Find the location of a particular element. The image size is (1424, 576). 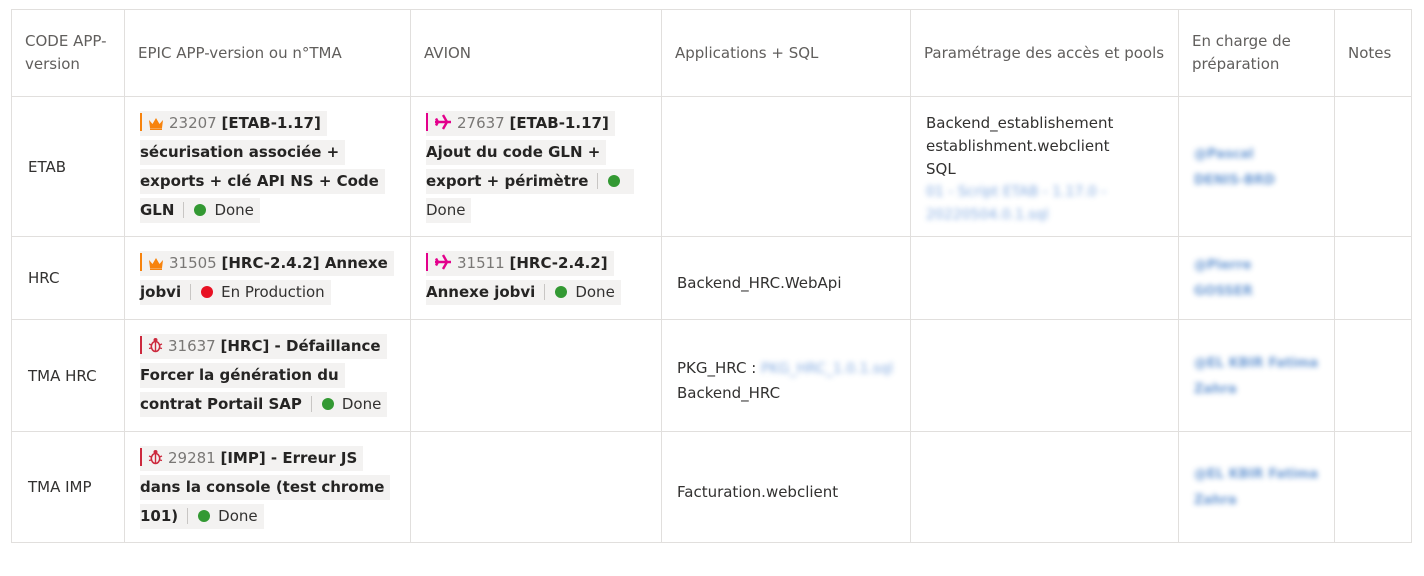

owner-name: GOSSER is located at coordinates (1223, 292).